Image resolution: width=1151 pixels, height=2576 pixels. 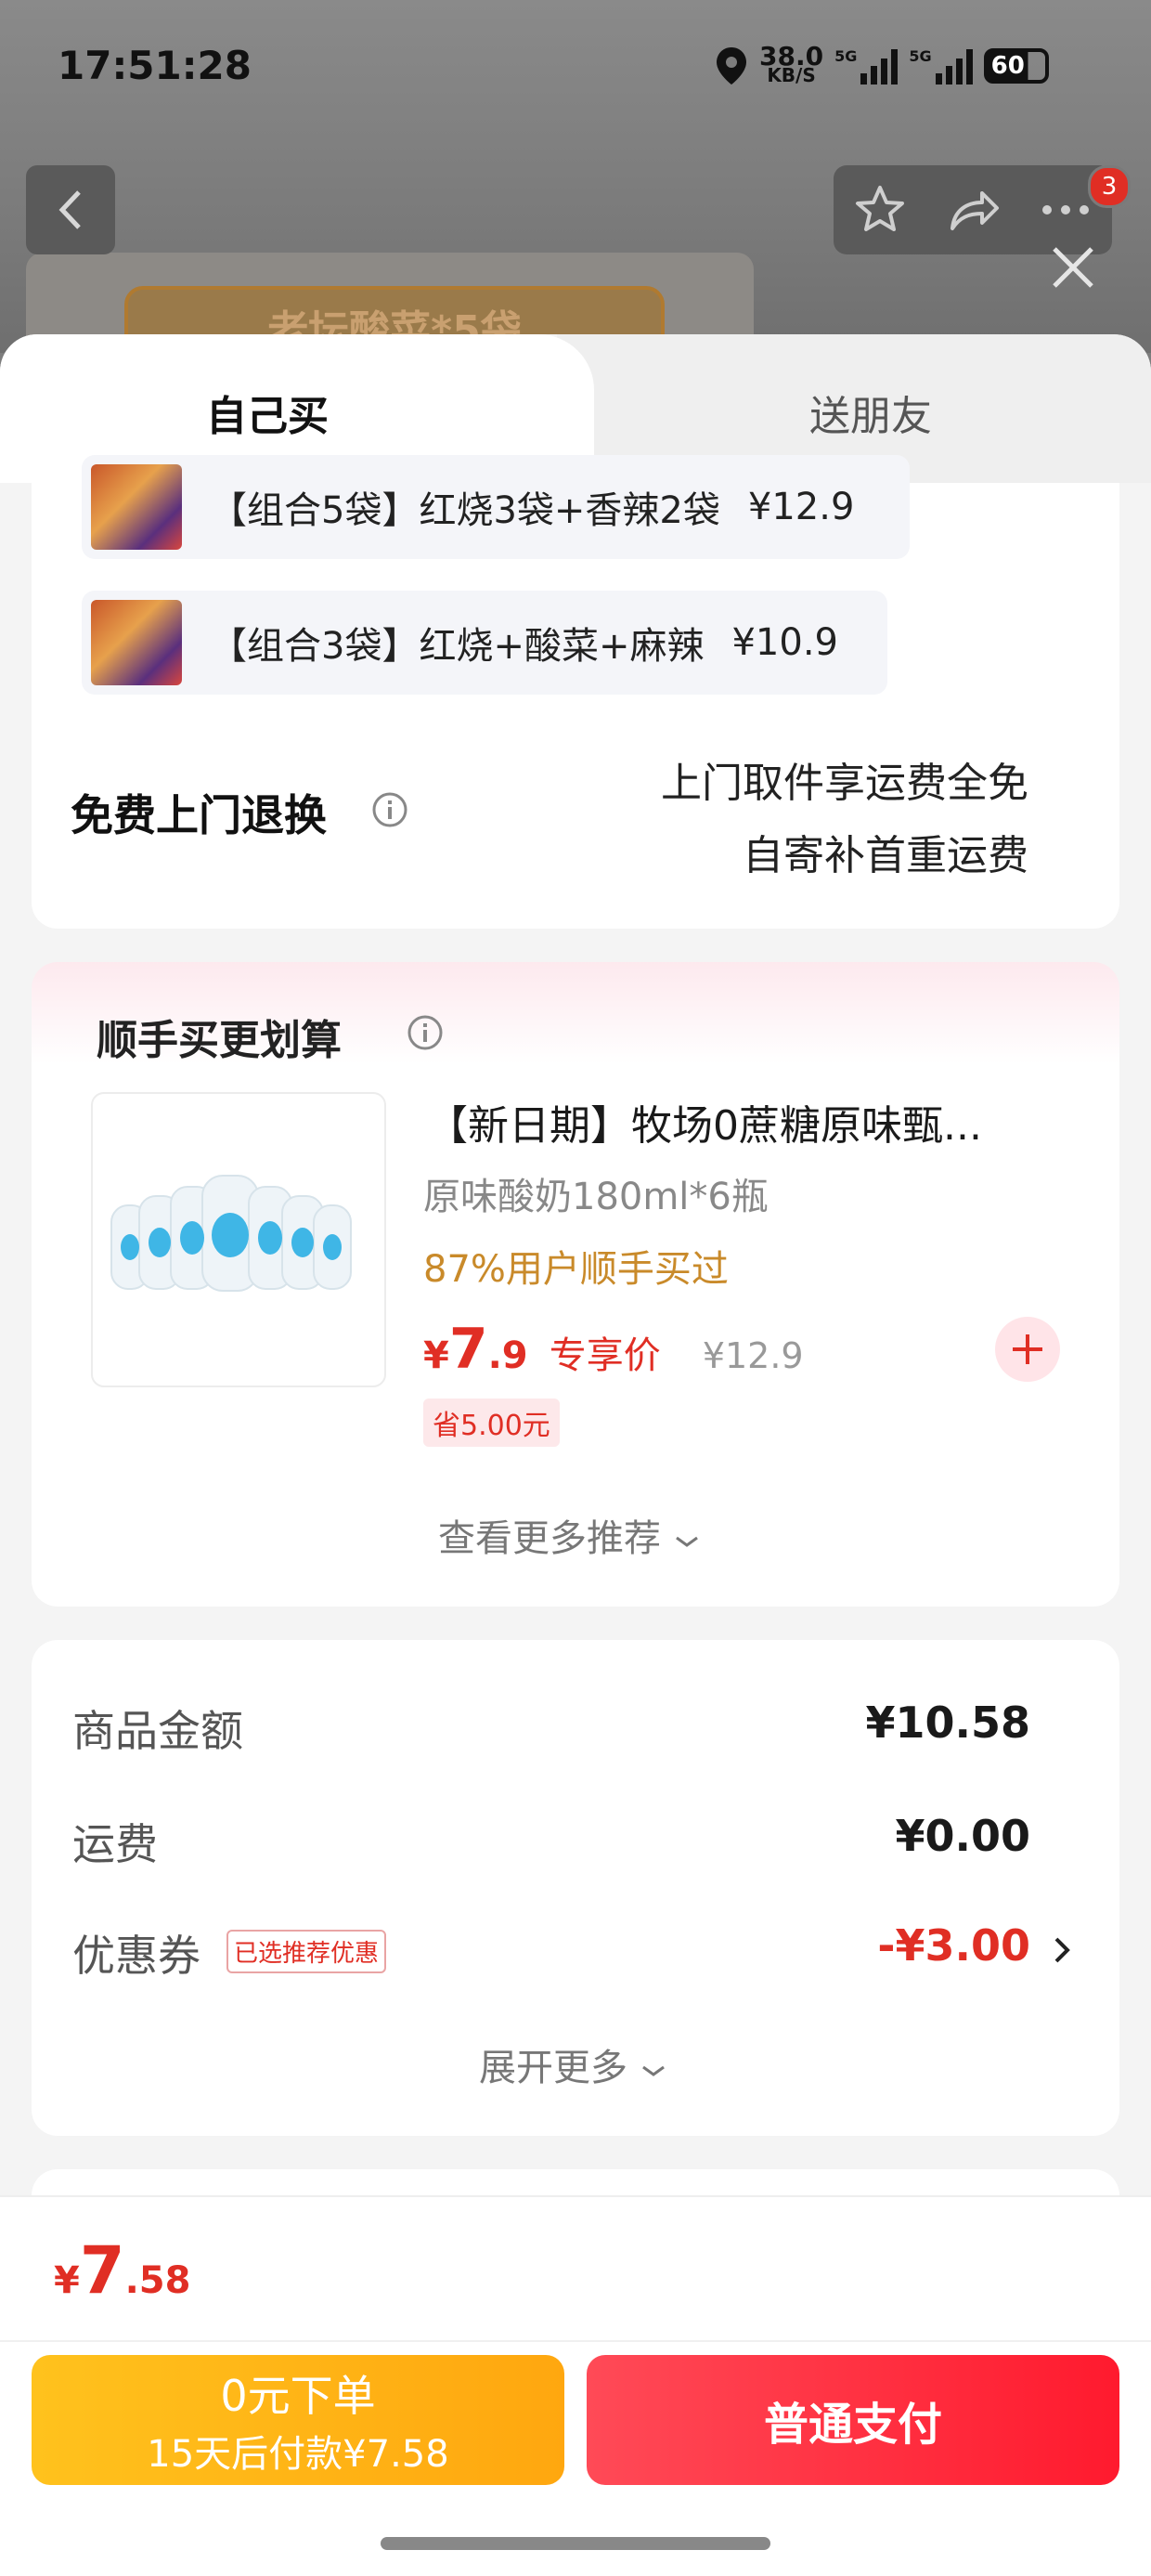 I want to click on total-dec: .58, so click(x=157, y=2280).